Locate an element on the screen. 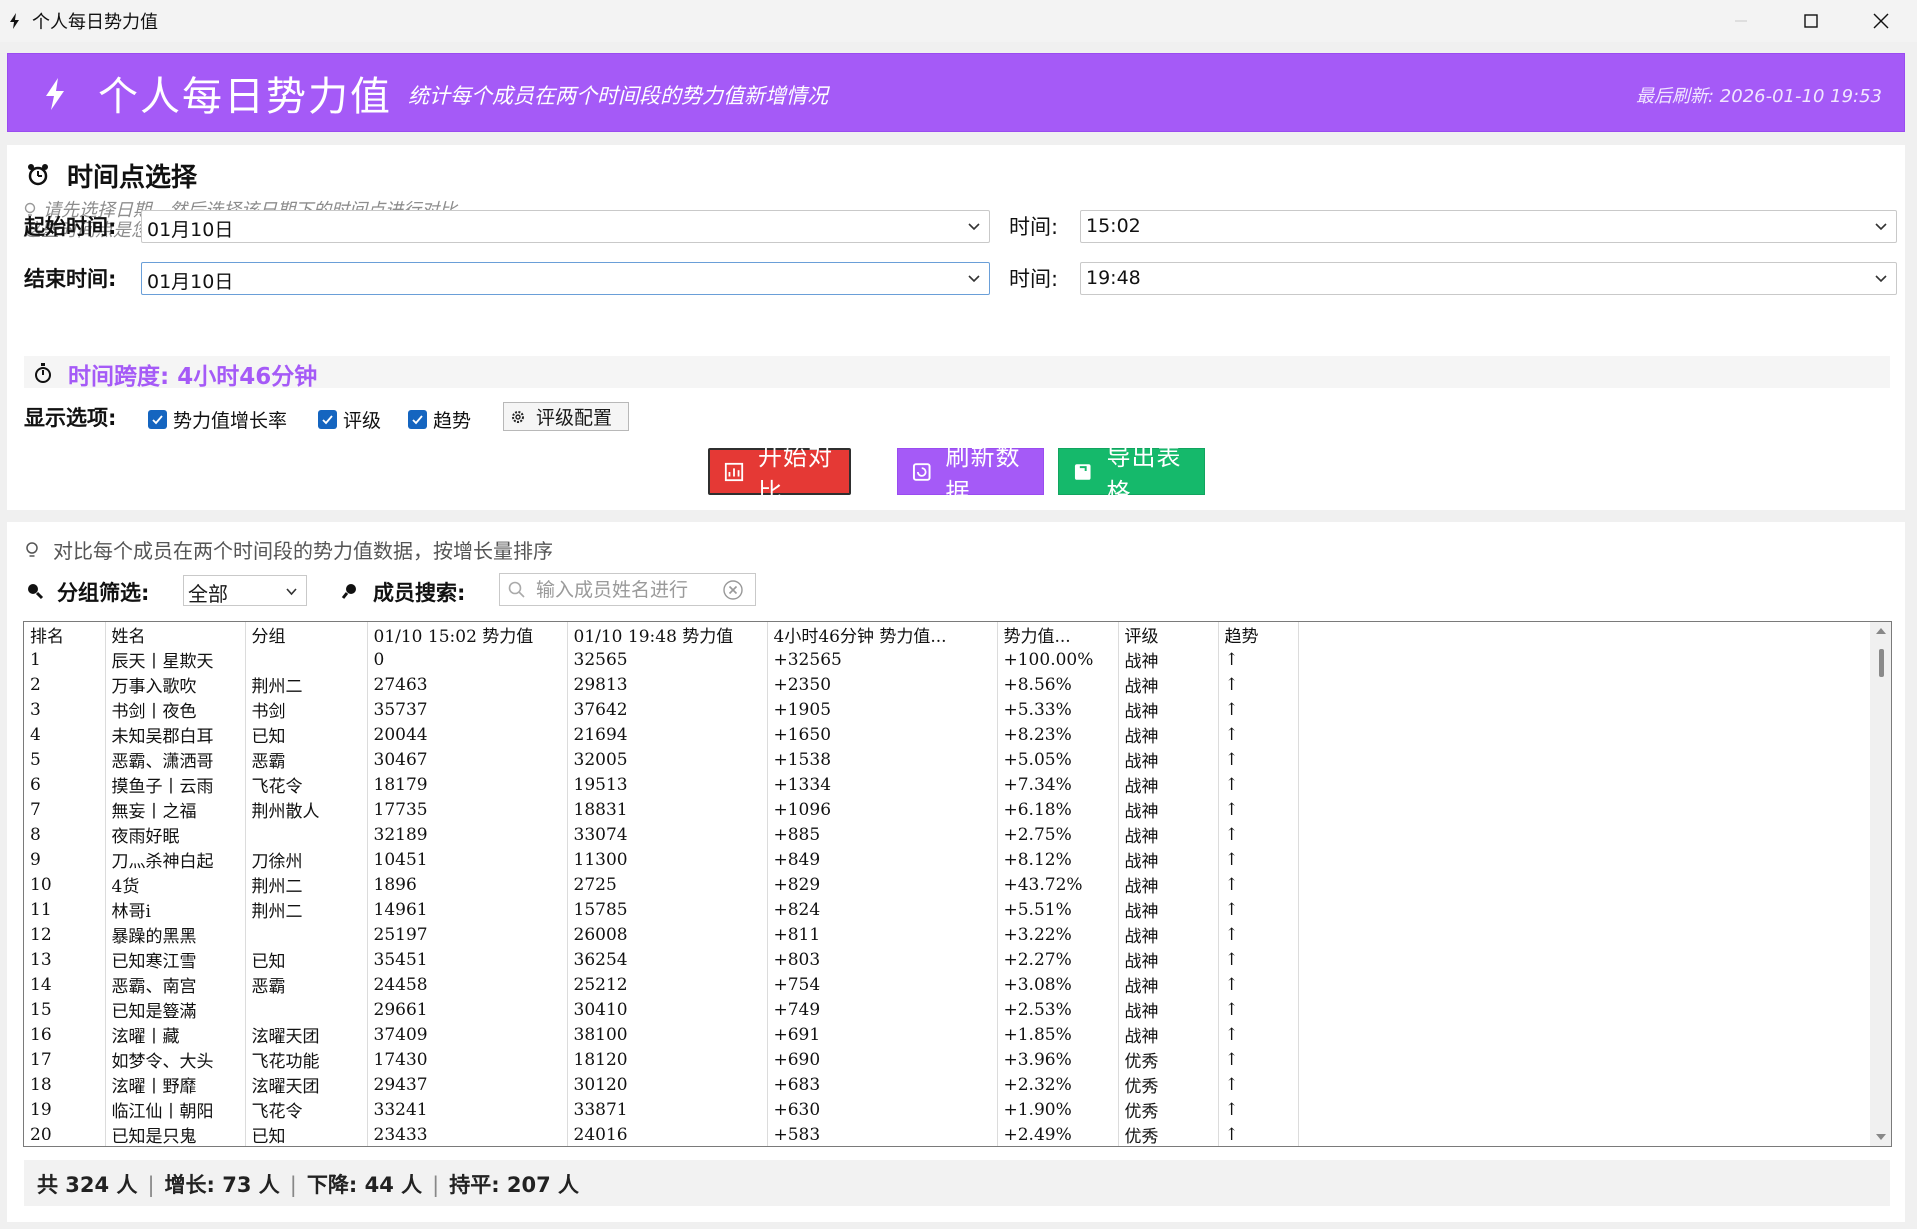  trend-checkbox: 趋势 is located at coordinates (439, 419).